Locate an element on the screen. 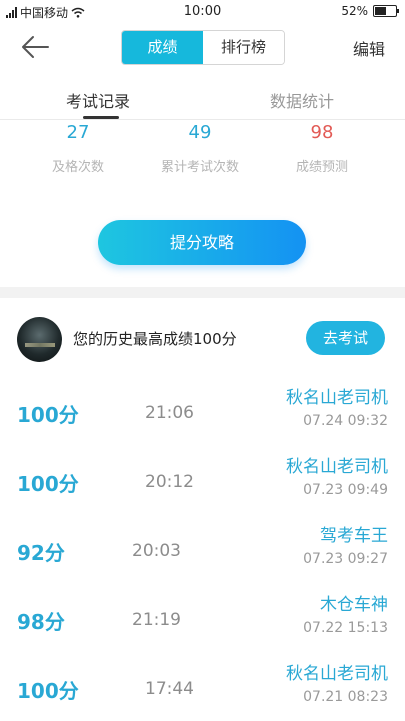 Image resolution: width=405 pixels, height=721 pixels. record-date: 07.24 09:32 is located at coordinates (345, 421).